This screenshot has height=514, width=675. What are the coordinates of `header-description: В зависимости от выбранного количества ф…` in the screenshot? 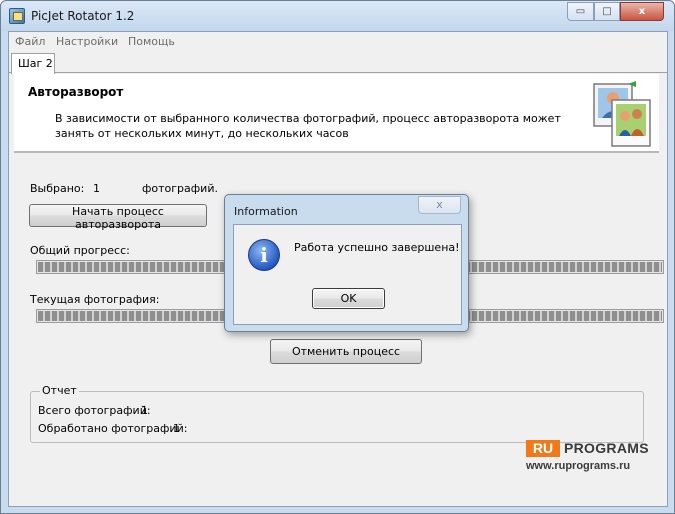 It's located at (308, 126).